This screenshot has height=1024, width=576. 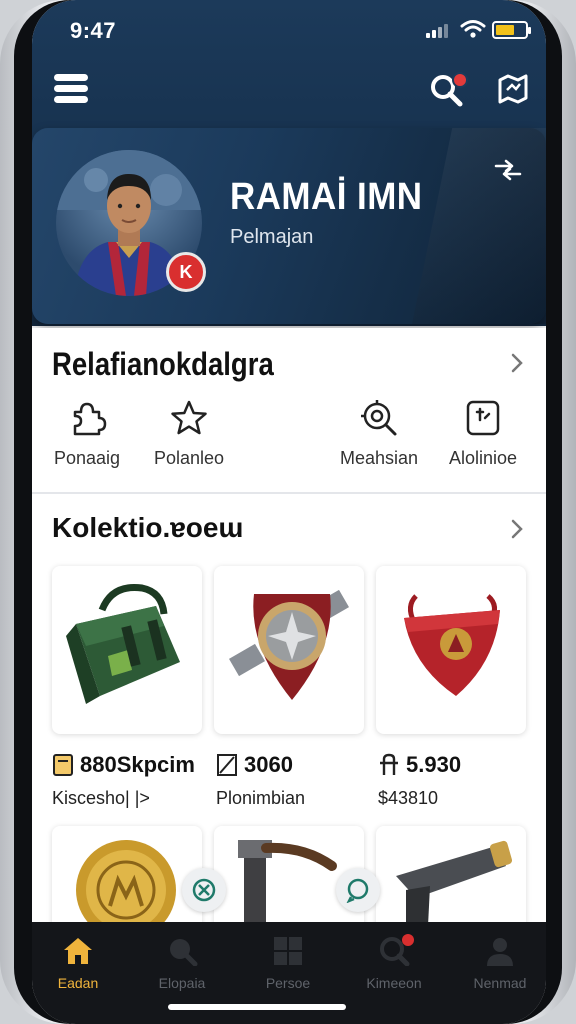 I want to click on nav-item-explore: Elopaia, so click(x=182, y=963).